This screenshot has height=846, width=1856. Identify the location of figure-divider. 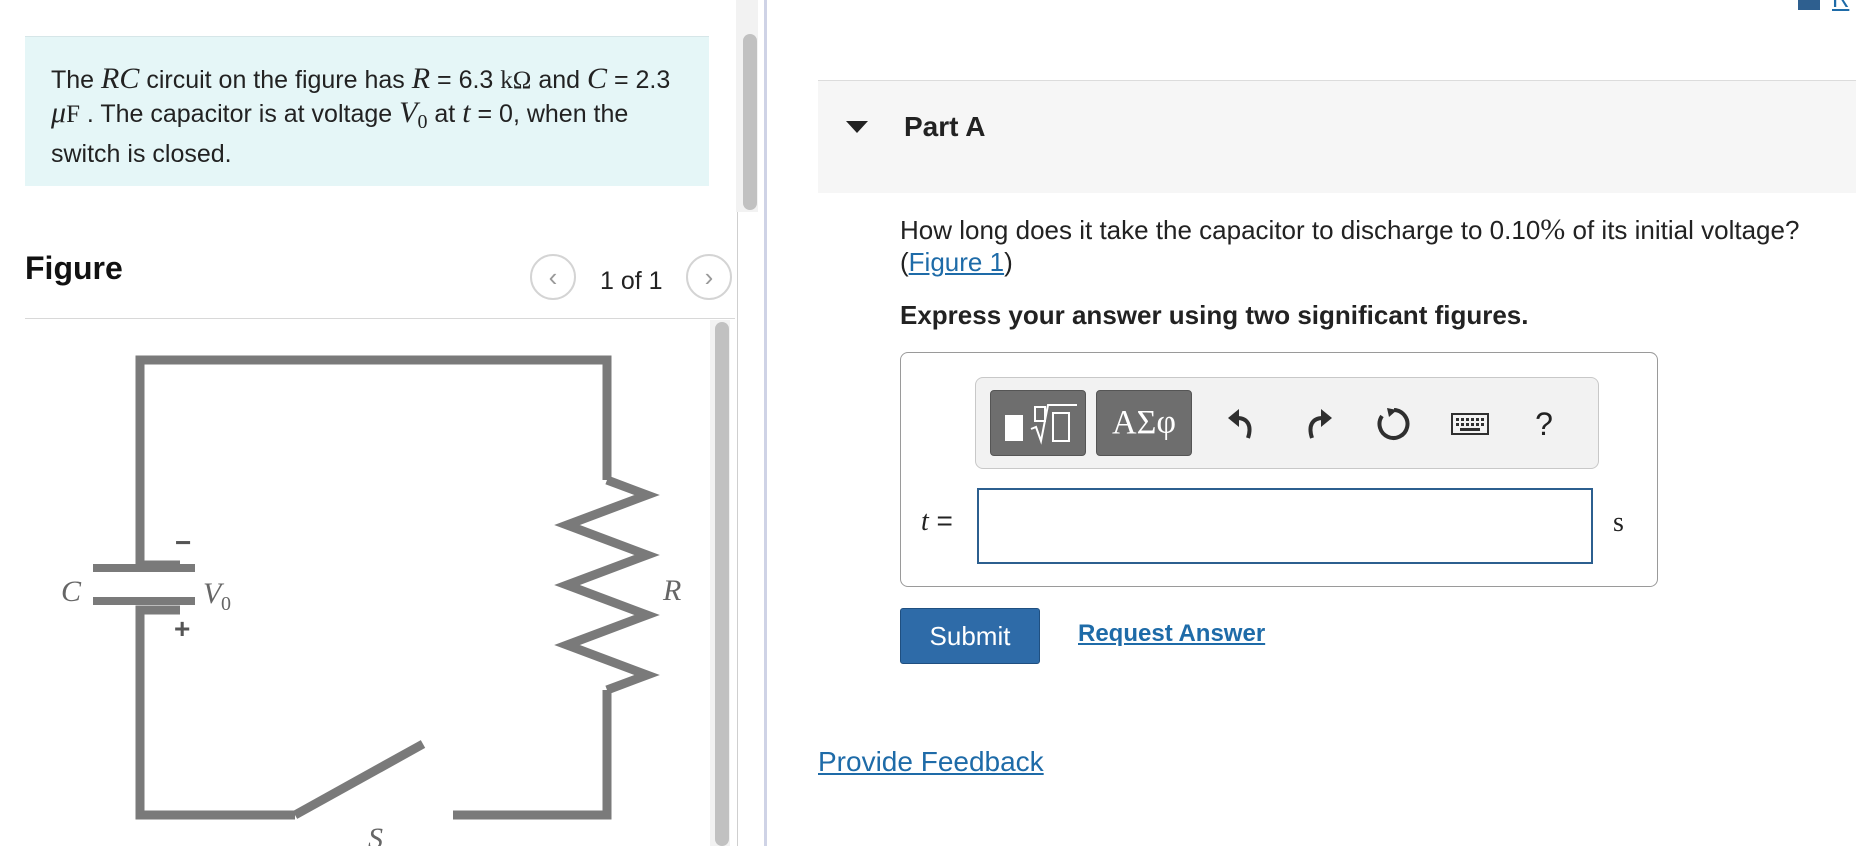
(380, 318).